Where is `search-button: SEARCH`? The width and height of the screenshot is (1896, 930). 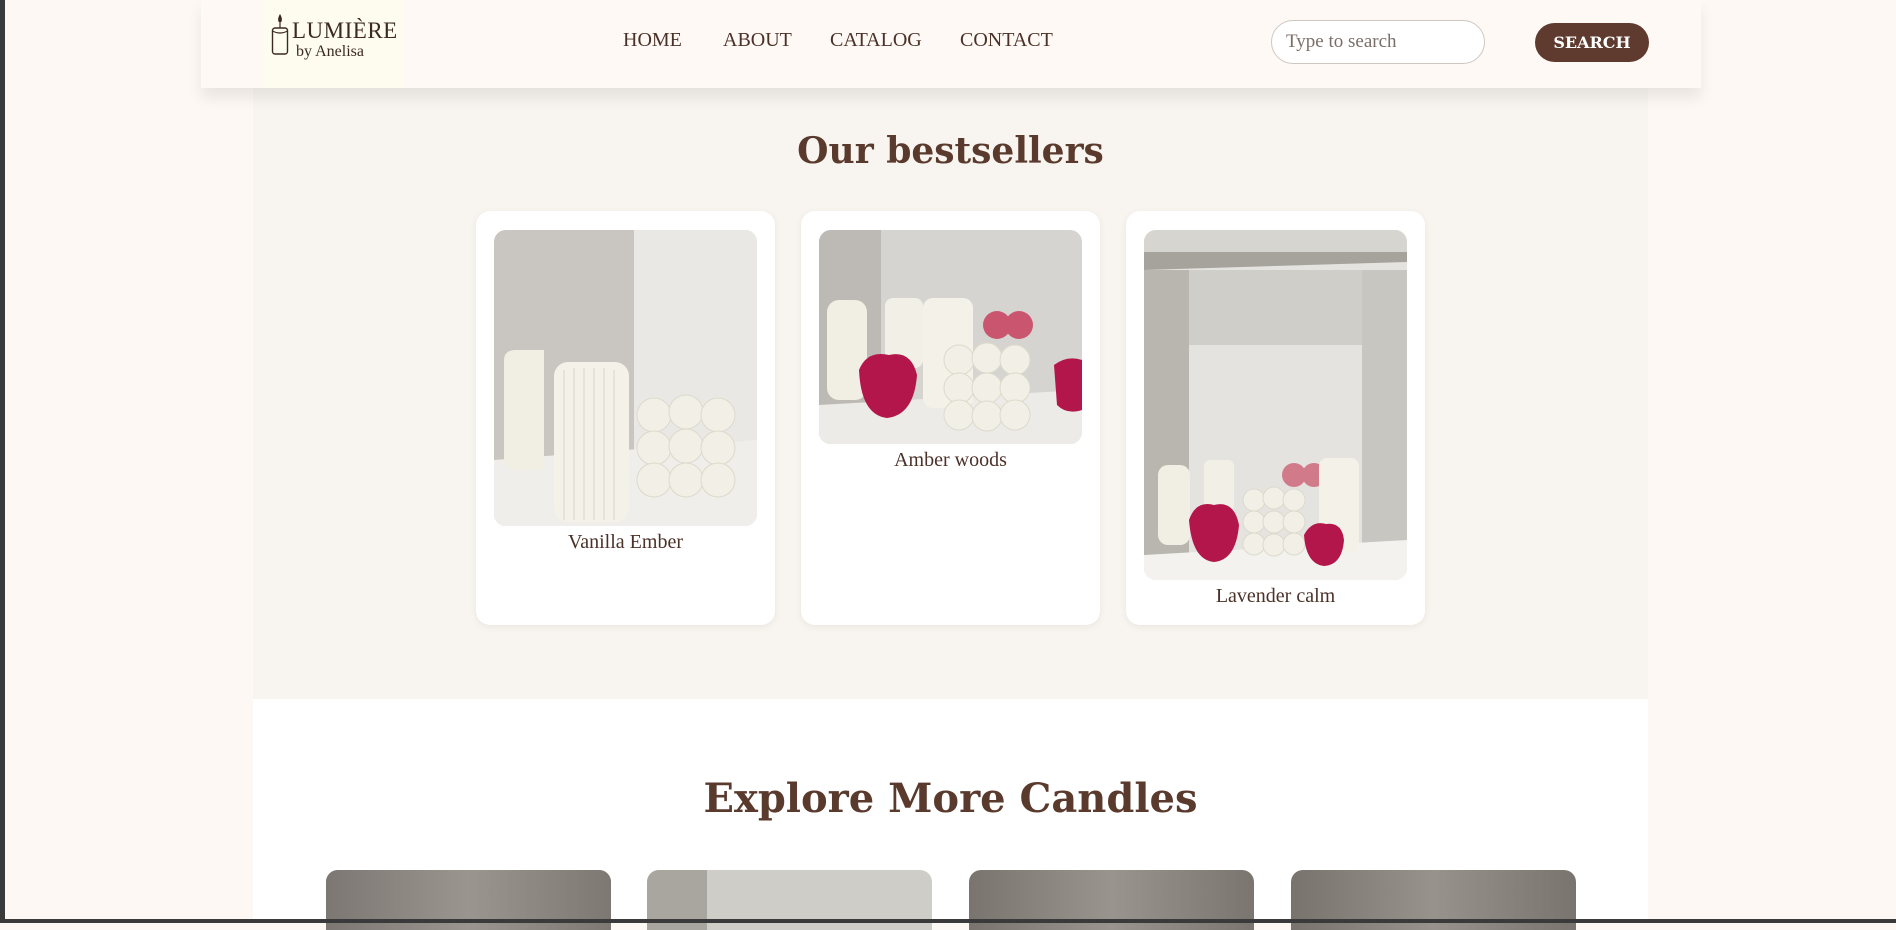 search-button: SEARCH is located at coordinates (1592, 42).